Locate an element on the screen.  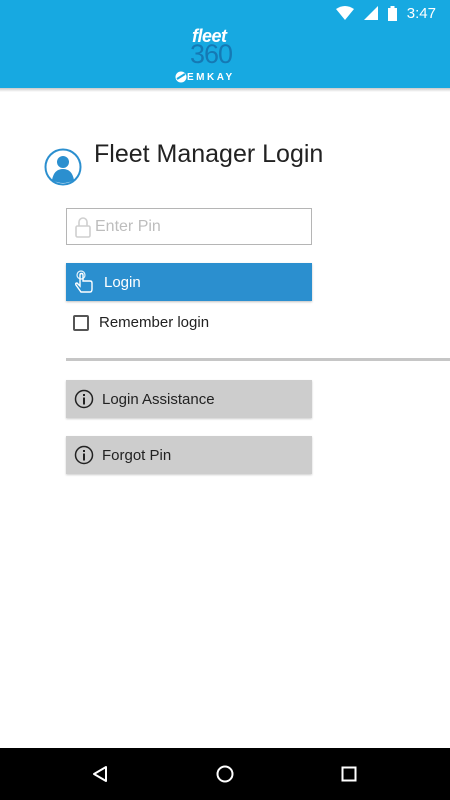
pin-field is located at coordinates (189, 226).